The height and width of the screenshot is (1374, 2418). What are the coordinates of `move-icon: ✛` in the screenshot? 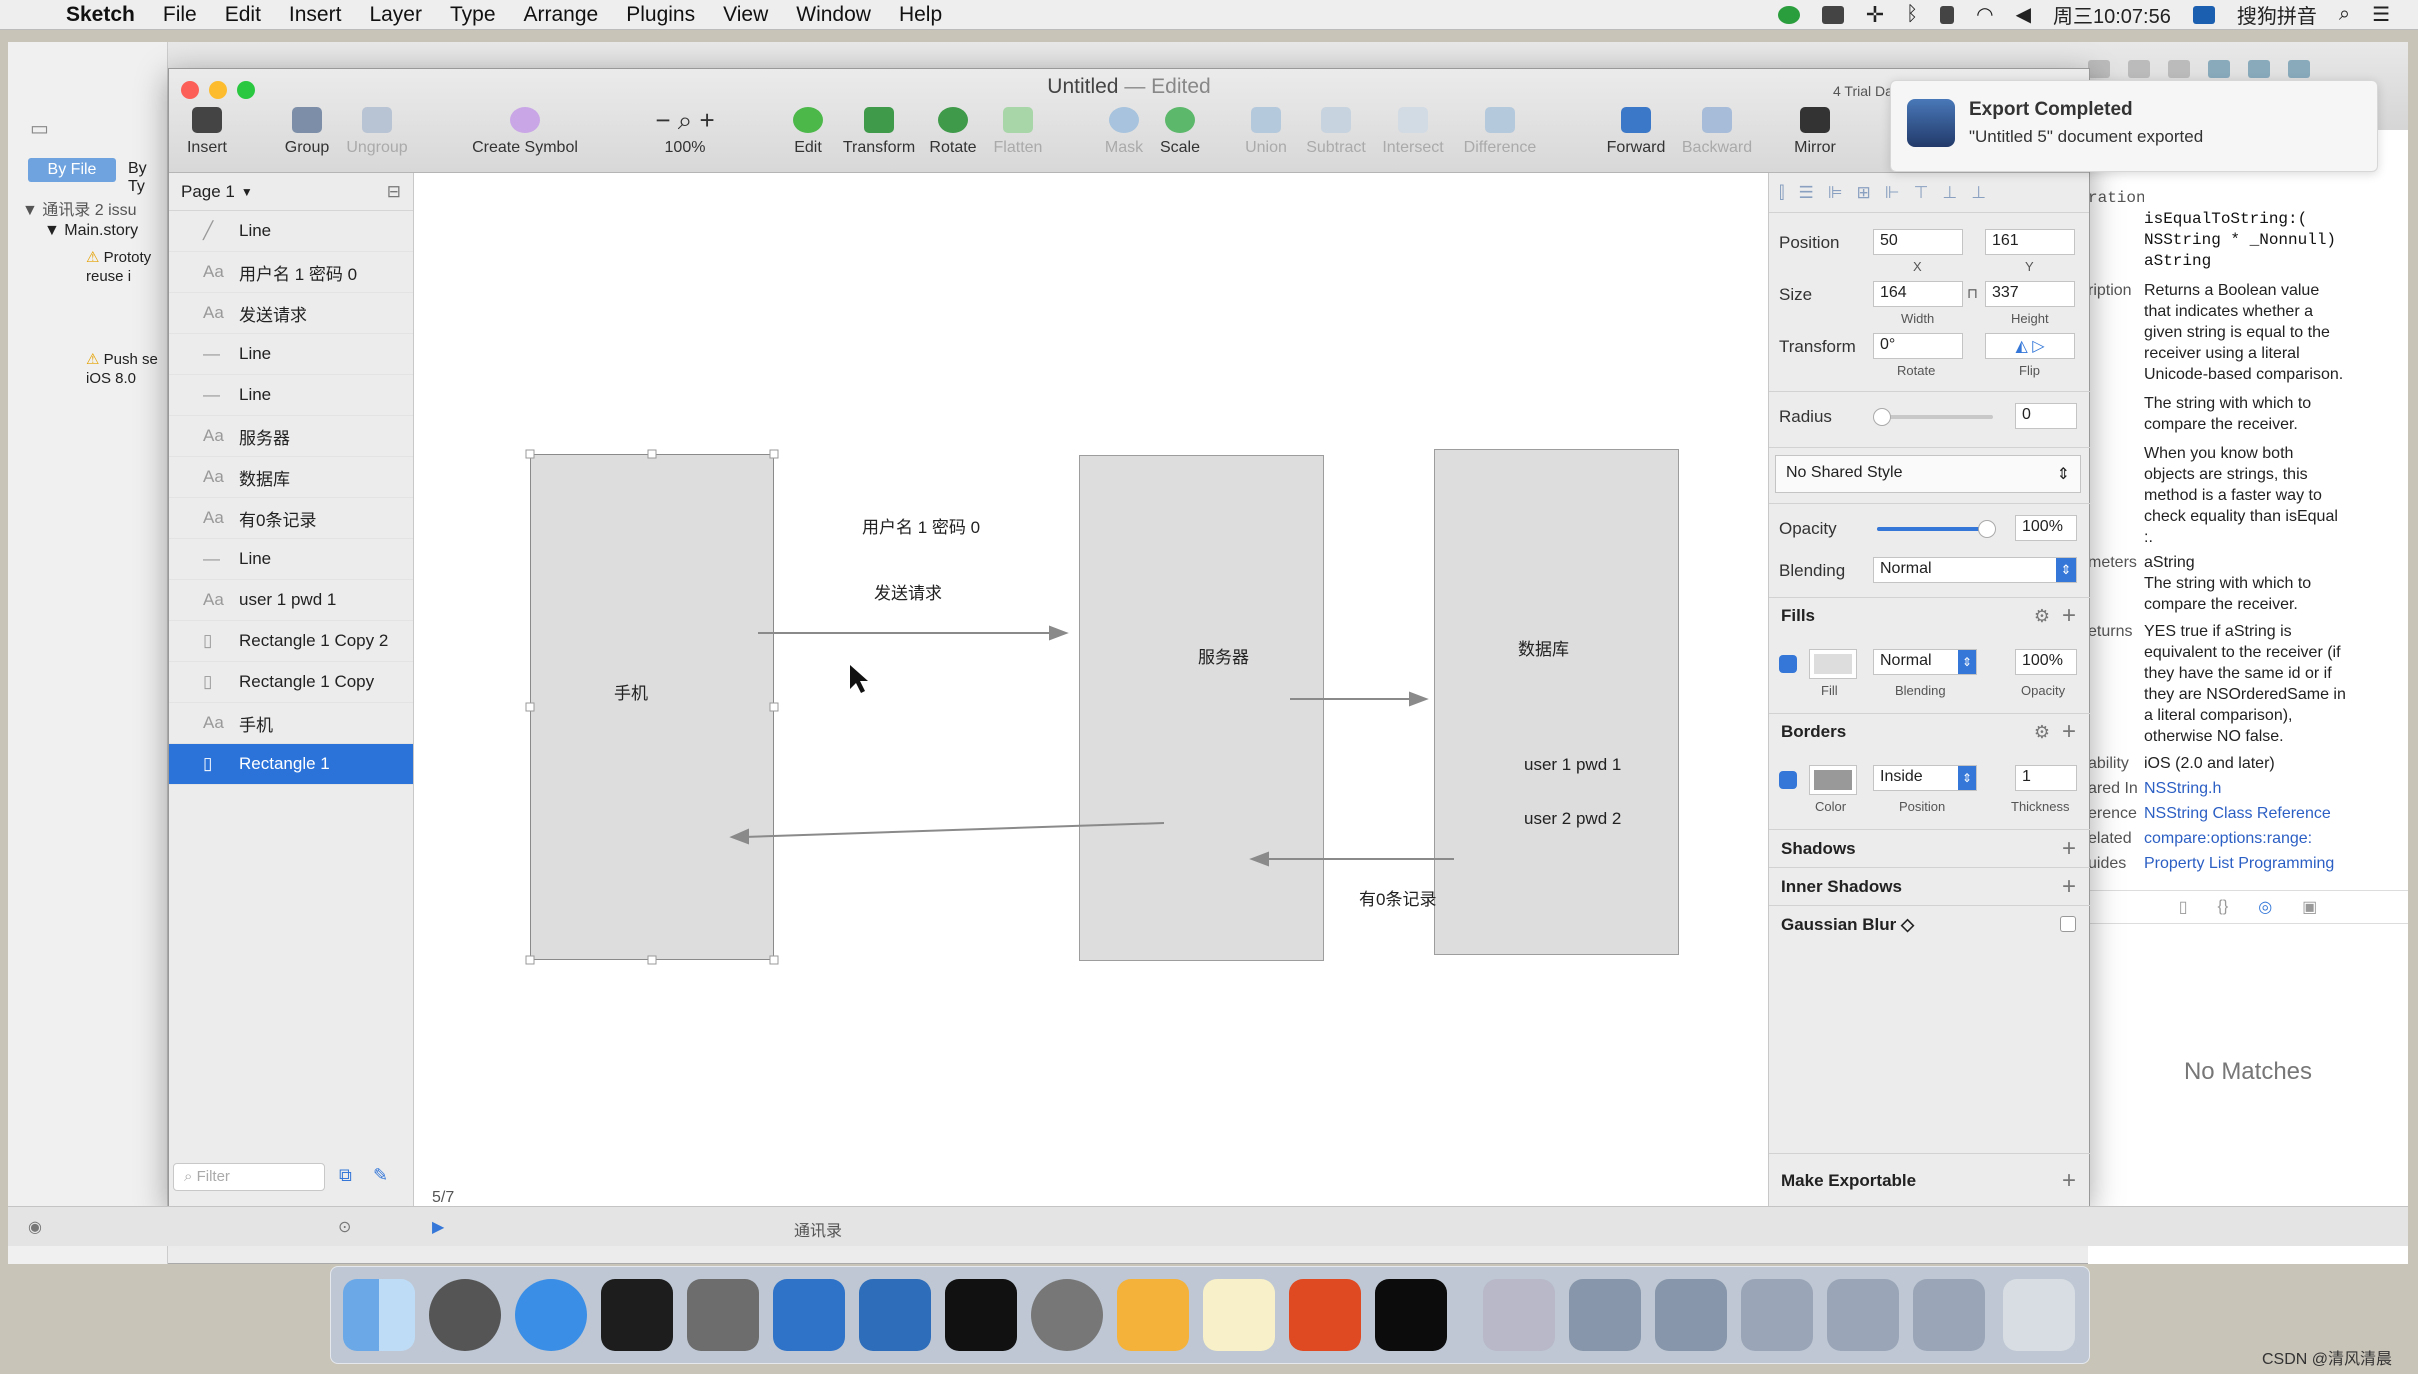 It's located at (1875, 15).